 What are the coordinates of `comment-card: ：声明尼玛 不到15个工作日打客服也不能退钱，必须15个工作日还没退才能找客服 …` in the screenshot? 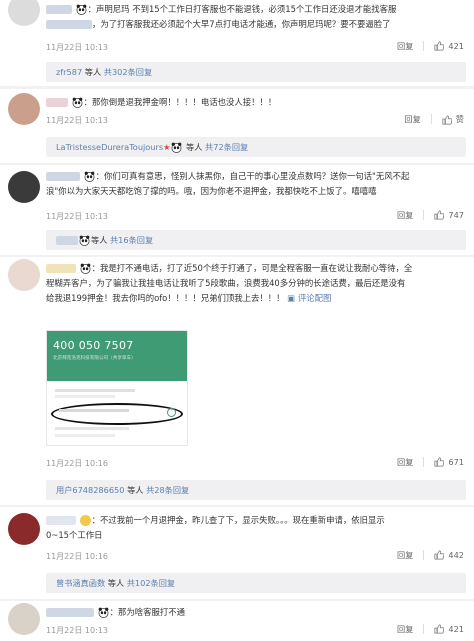 It's located at (237, 29).